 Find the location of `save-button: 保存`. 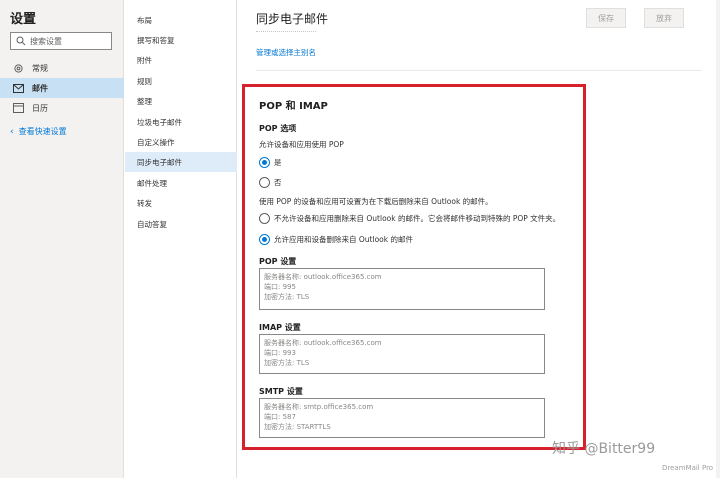

save-button: 保存 is located at coordinates (606, 18).